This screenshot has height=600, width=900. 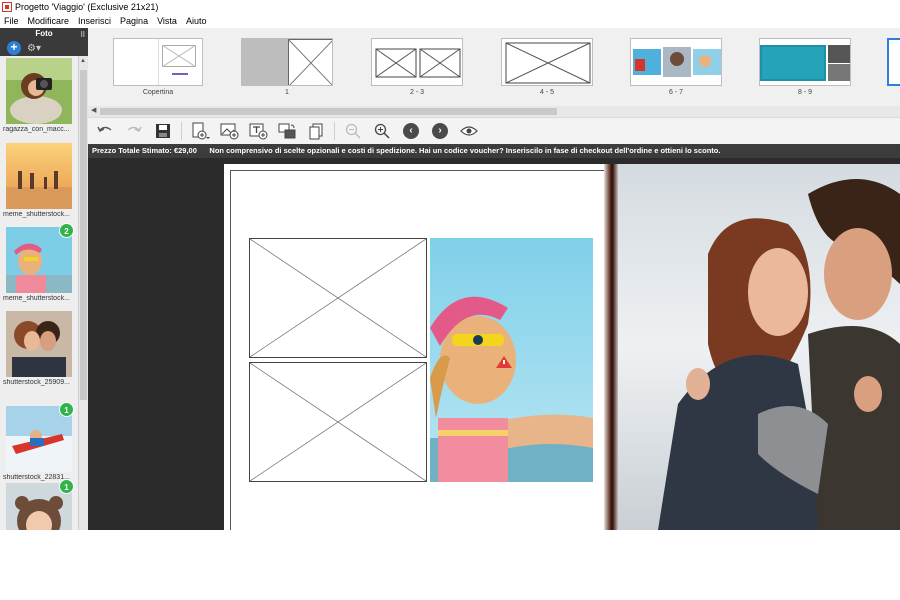 I want to click on sidebar-tools: + ⚙▾, so click(x=44, y=48).